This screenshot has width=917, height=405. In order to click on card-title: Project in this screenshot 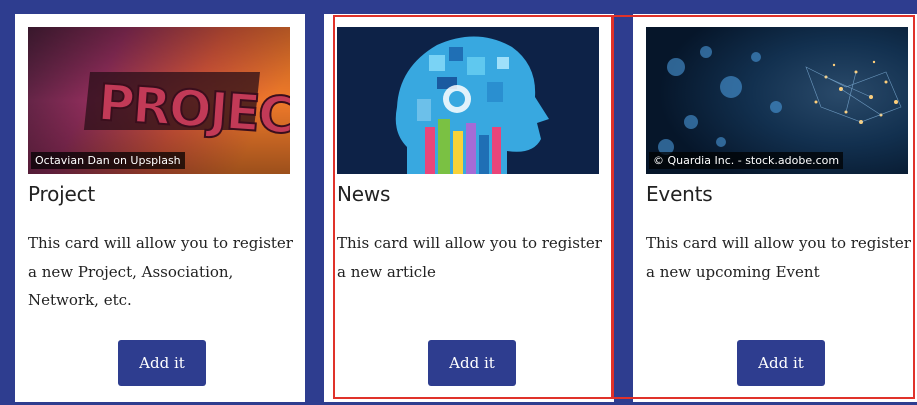, I will do `click(62, 194)`.